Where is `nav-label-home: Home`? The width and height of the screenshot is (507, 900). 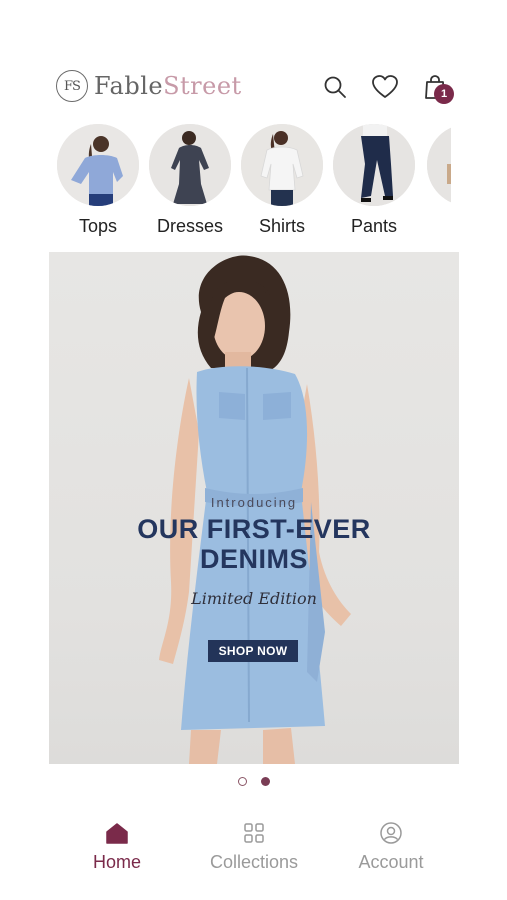
nav-label-home: Home is located at coordinates (116, 862).